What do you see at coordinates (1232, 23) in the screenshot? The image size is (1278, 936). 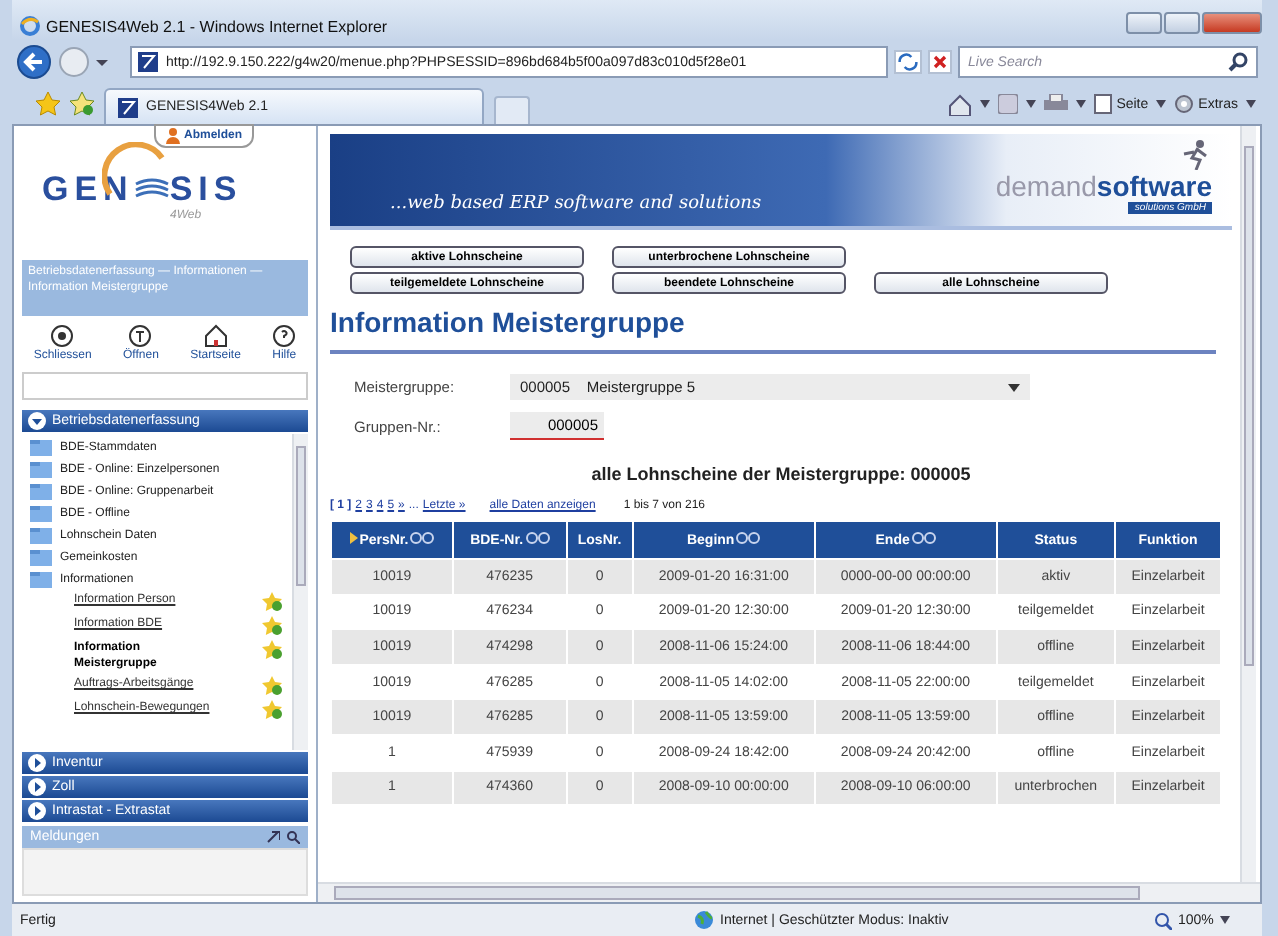 I see `close-button` at bounding box center [1232, 23].